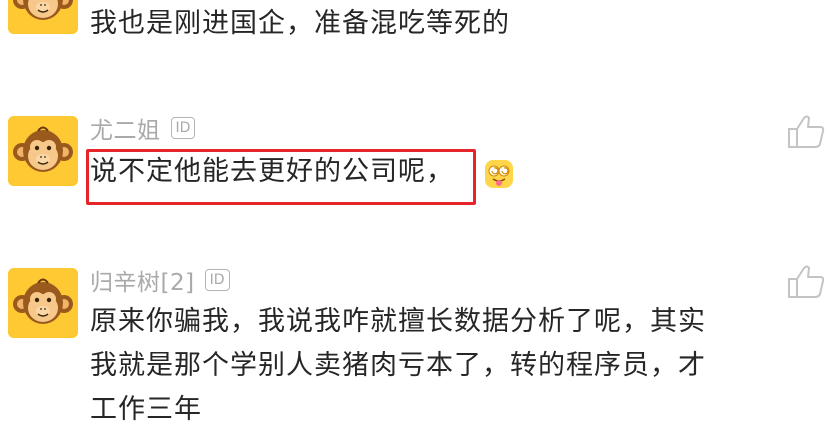 The height and width of the screenshot is (445, 830). What do you see at coordinates (142, 280) in the screenshot?
I see `username: 归辛树[2]` at bounding box center [142, 280].